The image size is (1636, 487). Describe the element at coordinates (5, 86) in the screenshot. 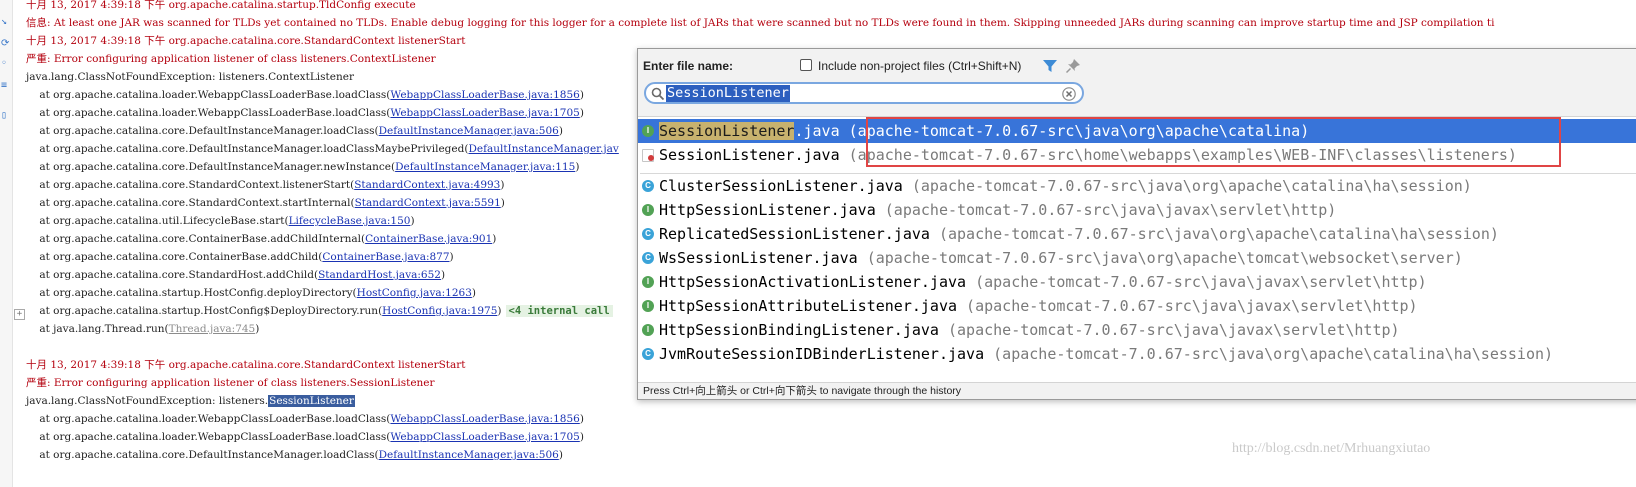

I see `console-icon: ≡` at that location.